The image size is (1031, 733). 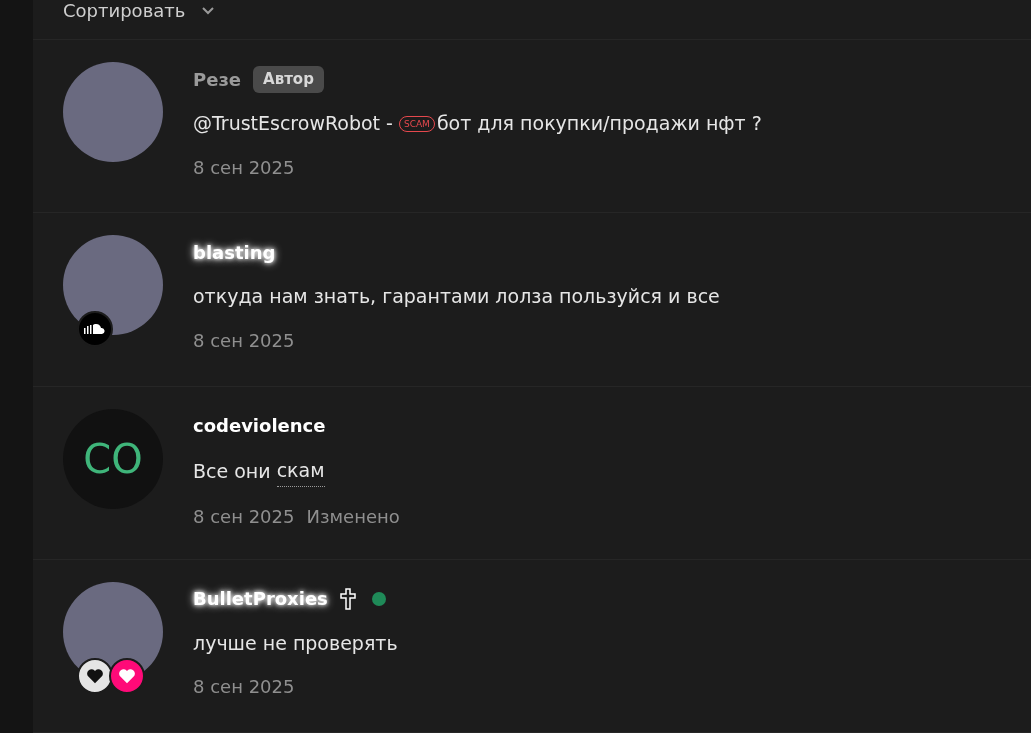 What do you see at coordinates (347, 598) in the screenshot?
I see `cross-icon` at bounding box center [347, 598].